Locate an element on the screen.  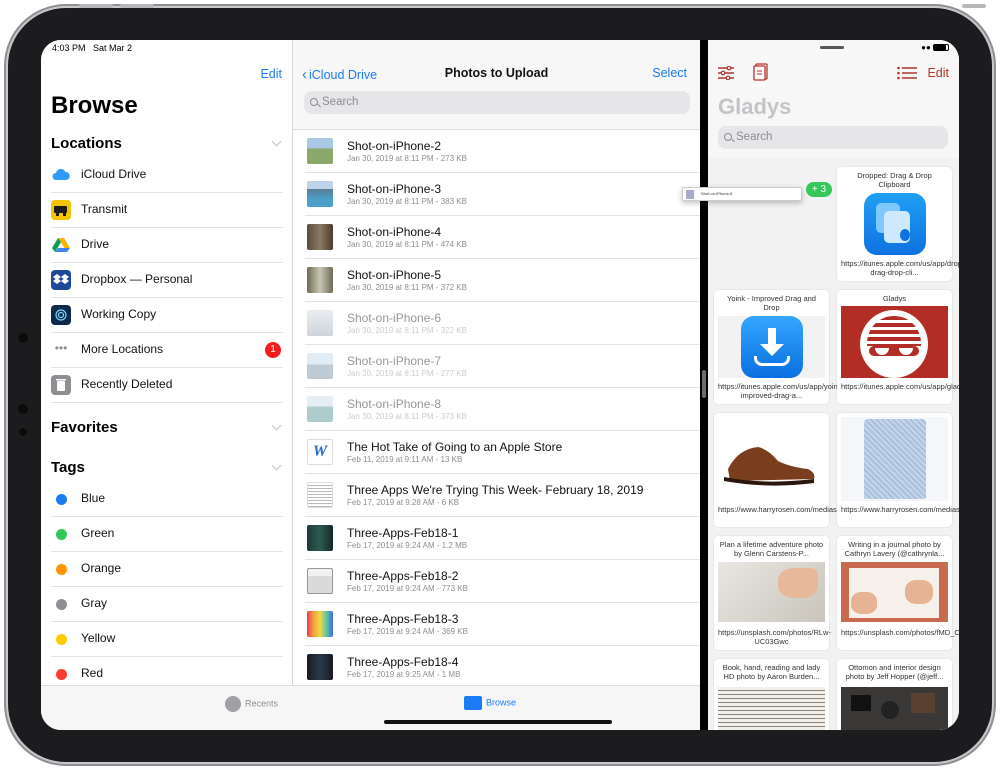
working-copy-icon is located at coordinates (61, 315).